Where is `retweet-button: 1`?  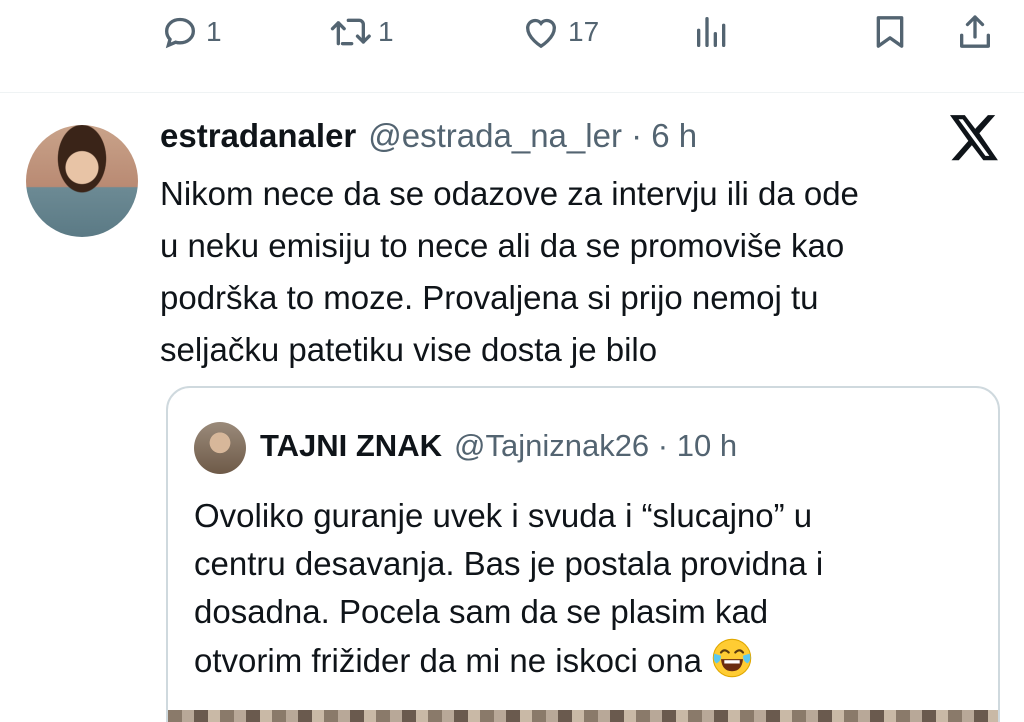 retweet-button: 1 is located at coordinates (361, 32).